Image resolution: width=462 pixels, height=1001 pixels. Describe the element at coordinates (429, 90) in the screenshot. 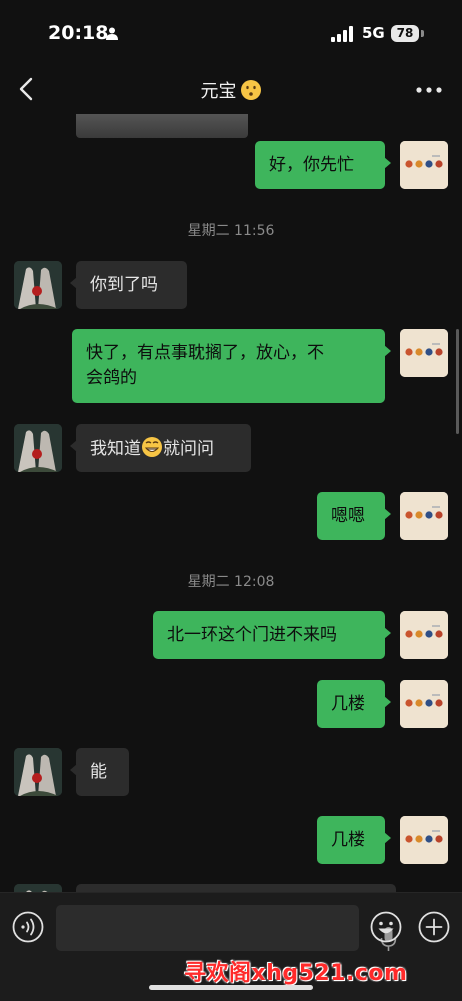

I see `more-options-icon` at that location.